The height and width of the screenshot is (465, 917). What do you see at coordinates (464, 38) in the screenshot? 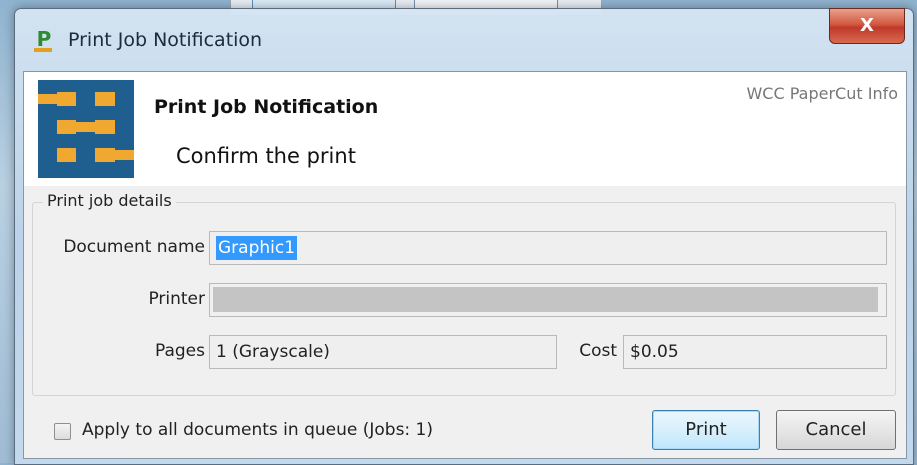
I see `title-bar: P Print Job Notification X` at bounding box center [464, 38].